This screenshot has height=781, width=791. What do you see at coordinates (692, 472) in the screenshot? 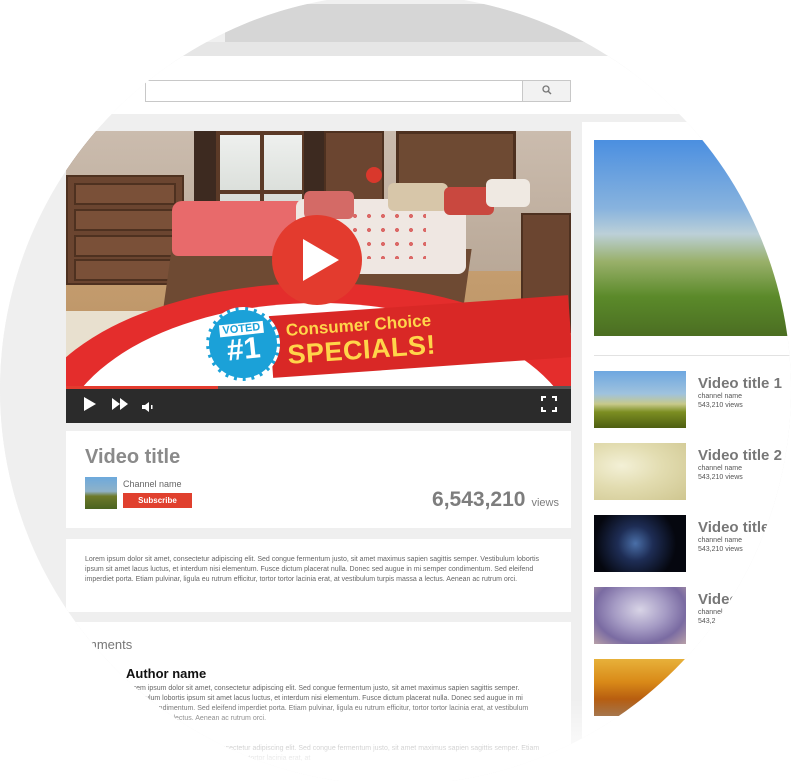
I see `related-video-item: Video title 2 channel name 543,210 views` at bounding box center [692, 472].